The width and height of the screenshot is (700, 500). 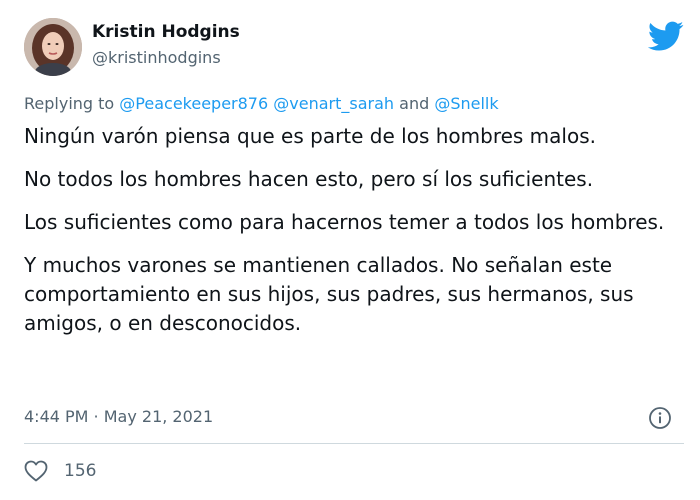 I want to click on info-icon, so click(x=660, y=418).